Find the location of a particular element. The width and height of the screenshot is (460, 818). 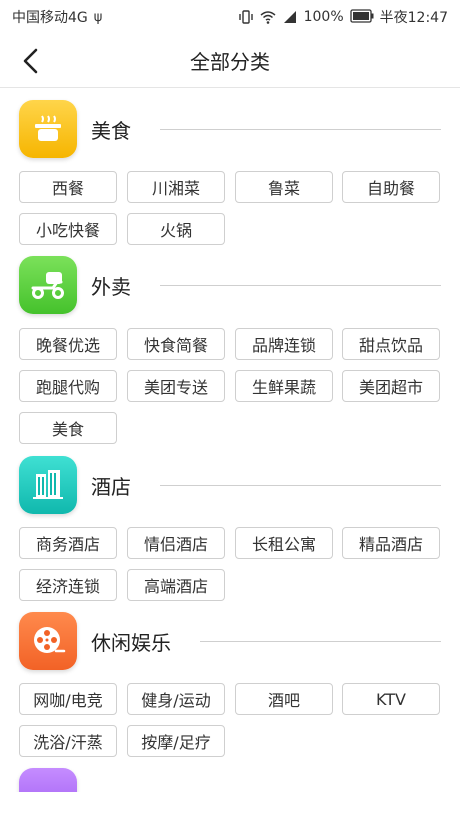

battery-percent: 100% is located at coordinates (323, 17).